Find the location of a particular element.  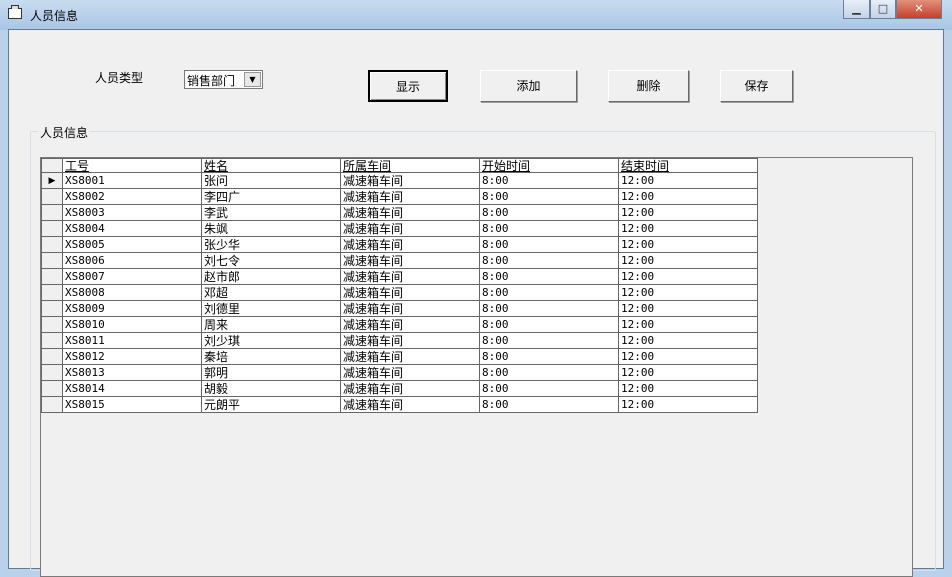

delete-button: 删除 is located at coordinates (648, 86).